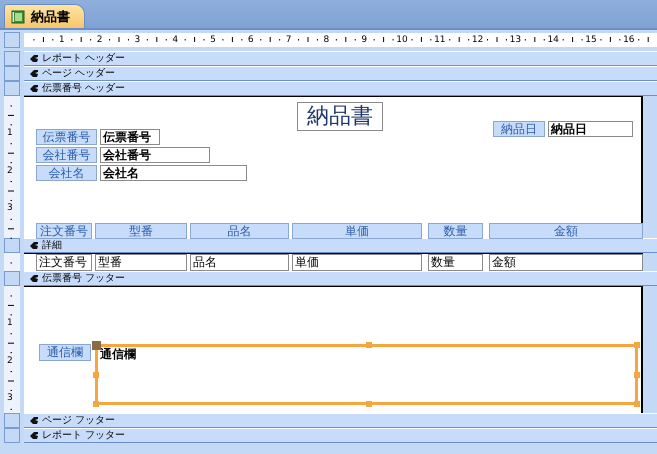 The height and width of the screenshot is (454, 657). I want to click on ruler-number: 13, so click(516, 40).